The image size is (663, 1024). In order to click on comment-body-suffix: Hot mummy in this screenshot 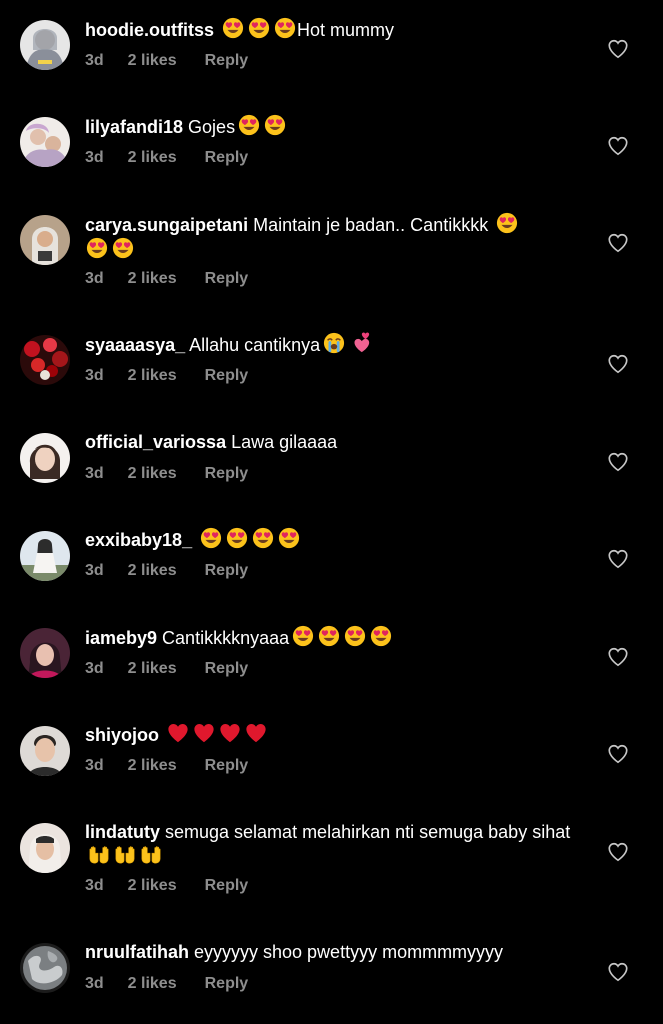, I will do `click(346, 30)`.